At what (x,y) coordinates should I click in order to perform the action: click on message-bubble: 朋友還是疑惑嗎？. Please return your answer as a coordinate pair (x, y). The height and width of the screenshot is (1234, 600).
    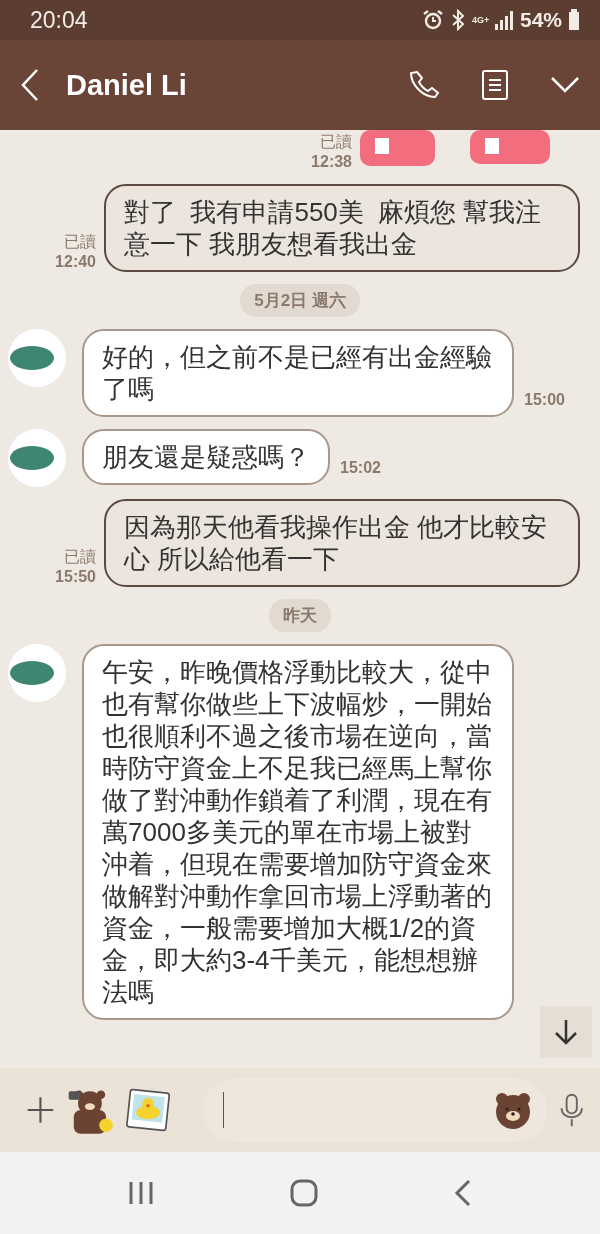
    Looking at the image, I should click on (206, 457).